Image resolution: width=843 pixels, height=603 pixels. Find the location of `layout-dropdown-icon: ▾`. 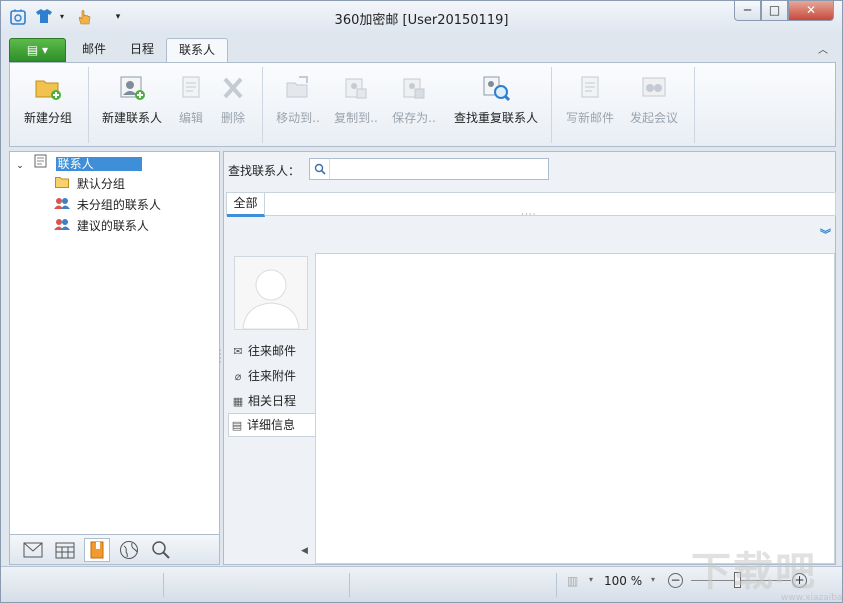

layout-dropdown-icon: ▾ is located at coordinates (591, 579).